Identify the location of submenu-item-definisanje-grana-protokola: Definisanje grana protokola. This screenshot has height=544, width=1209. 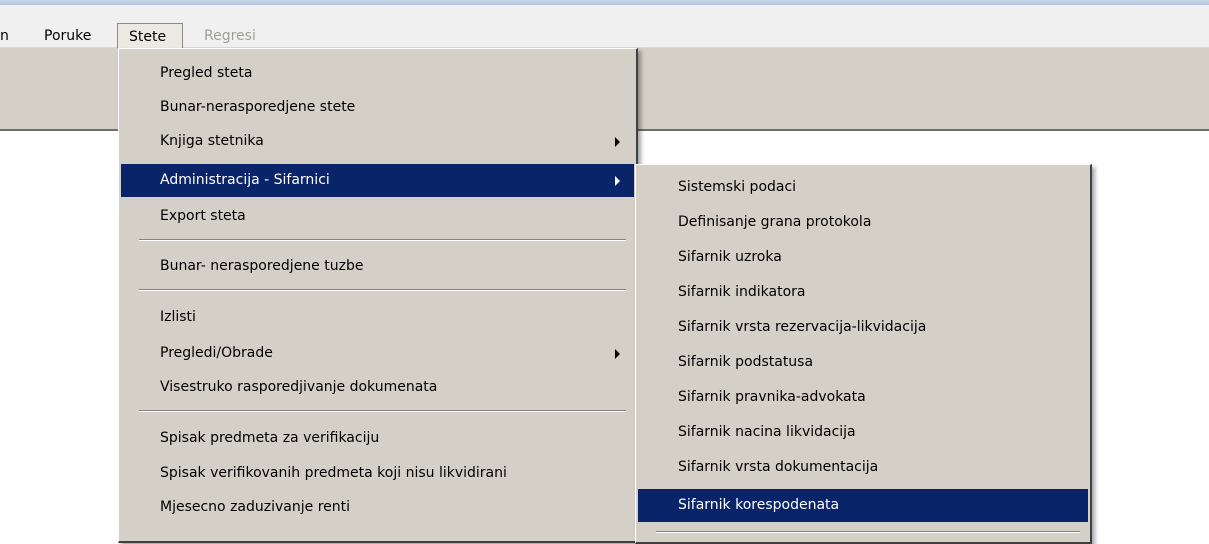
(863, 222).